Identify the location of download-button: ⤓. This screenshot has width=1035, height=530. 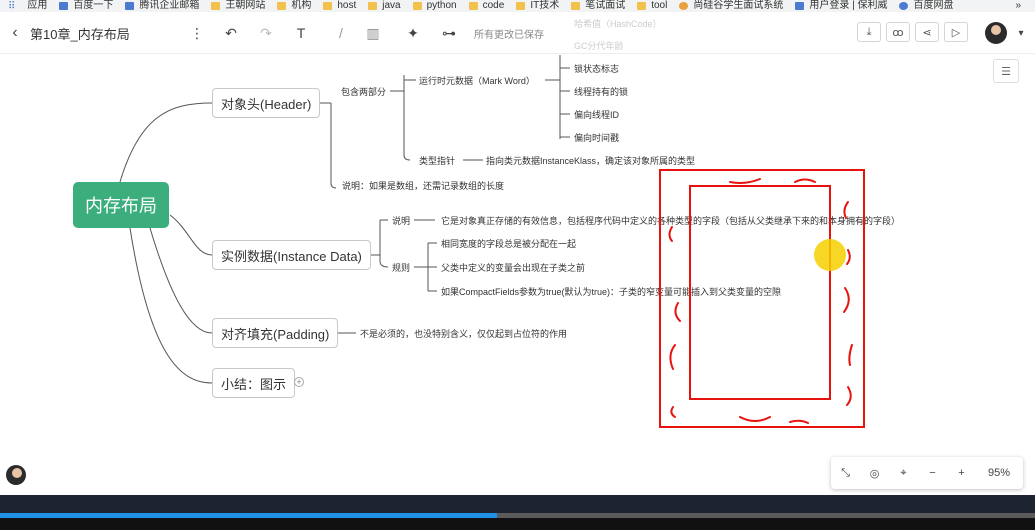
(869, 32).